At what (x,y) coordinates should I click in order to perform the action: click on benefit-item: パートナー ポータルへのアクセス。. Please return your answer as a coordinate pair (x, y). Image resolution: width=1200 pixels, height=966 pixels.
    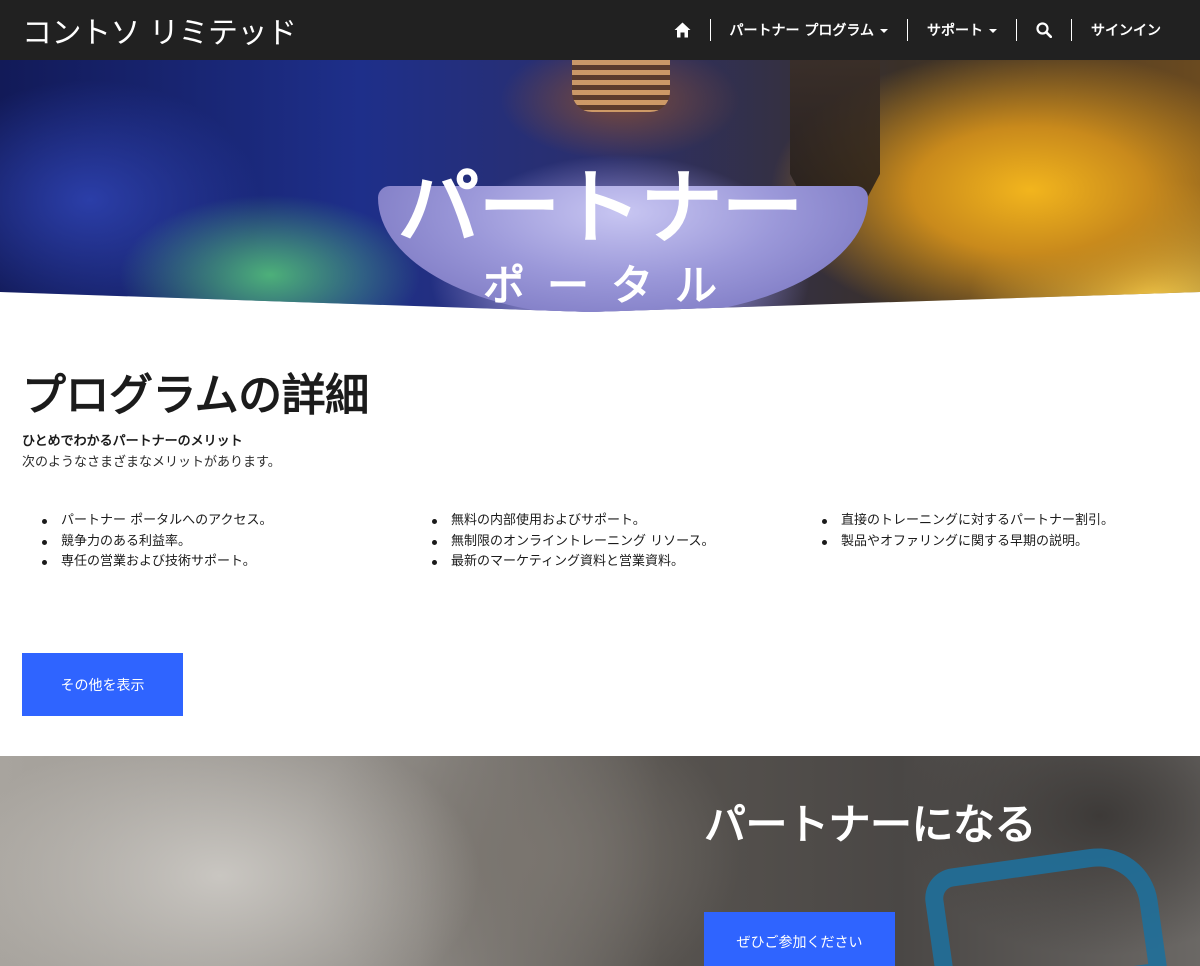
    Looking at the image, I should click on (227, 521).